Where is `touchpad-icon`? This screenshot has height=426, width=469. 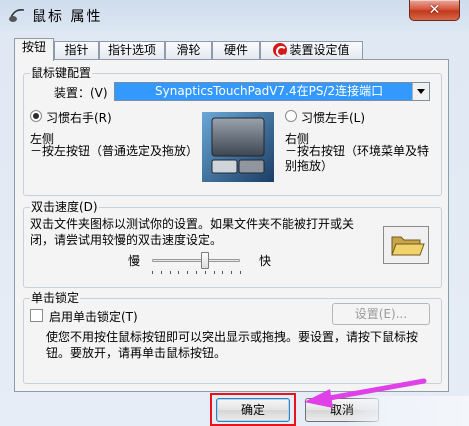
touchpad-icon is located at coordinates (238, 147).